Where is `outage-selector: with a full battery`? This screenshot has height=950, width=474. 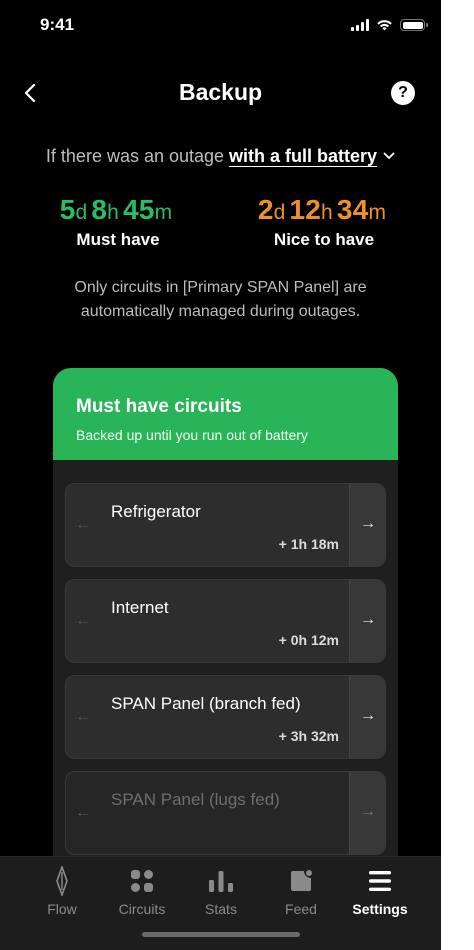 outage-selector: with a full battery is located at coordinates (312, 156).